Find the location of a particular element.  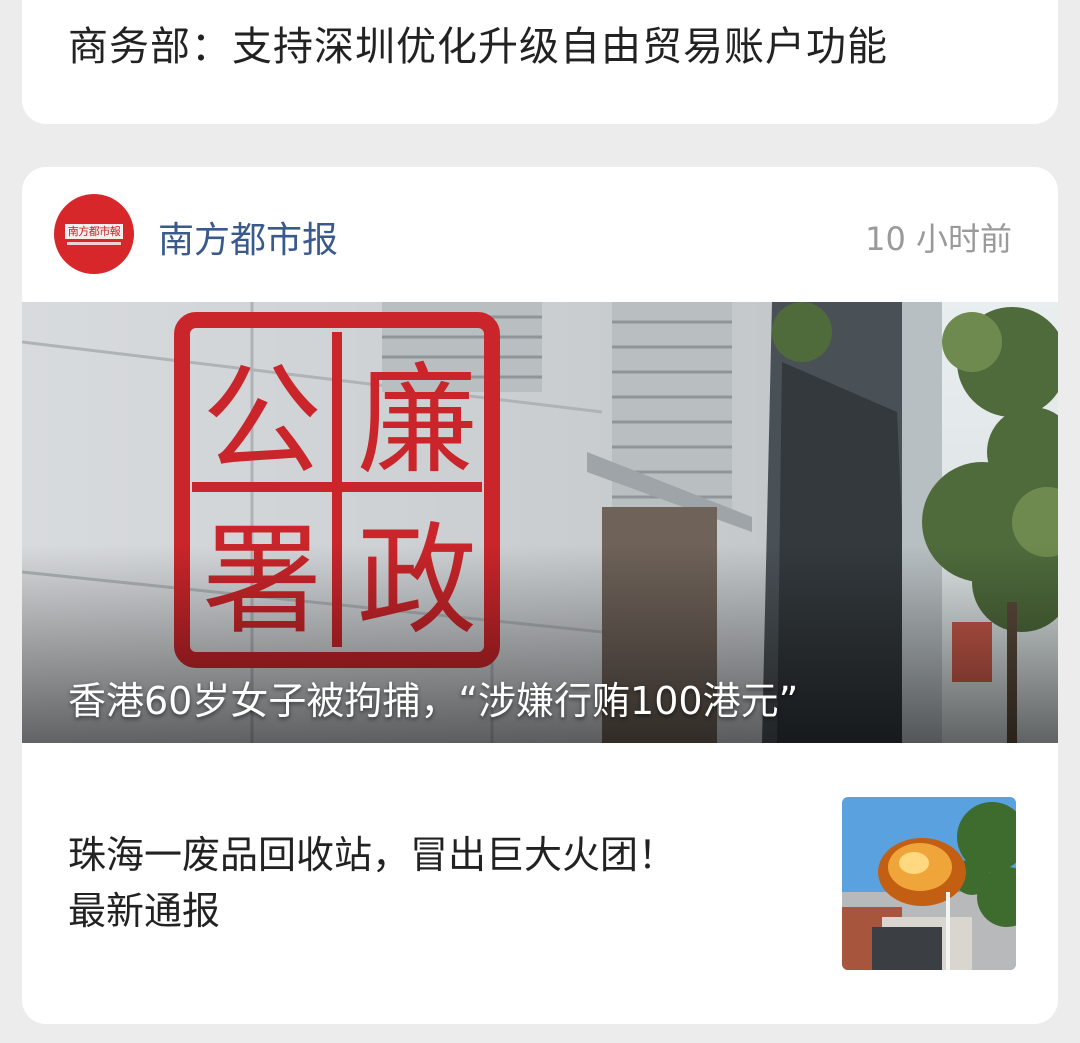

news-item-title-line2: 最新通报 is located at coordinates (144, 911).